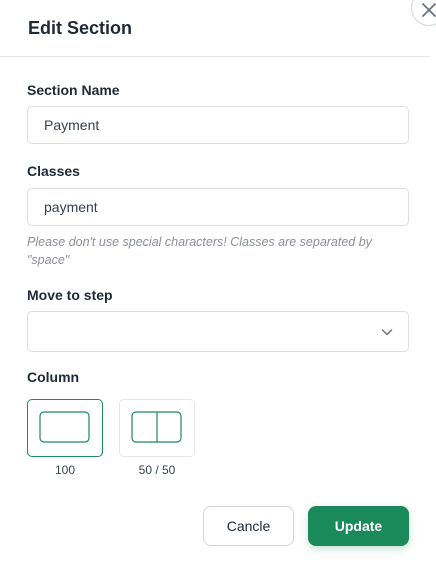 Image resolution: width=436 pixels, height=574 pixels. I want to click on dialog-title: Edit Section, so click(80, 28).